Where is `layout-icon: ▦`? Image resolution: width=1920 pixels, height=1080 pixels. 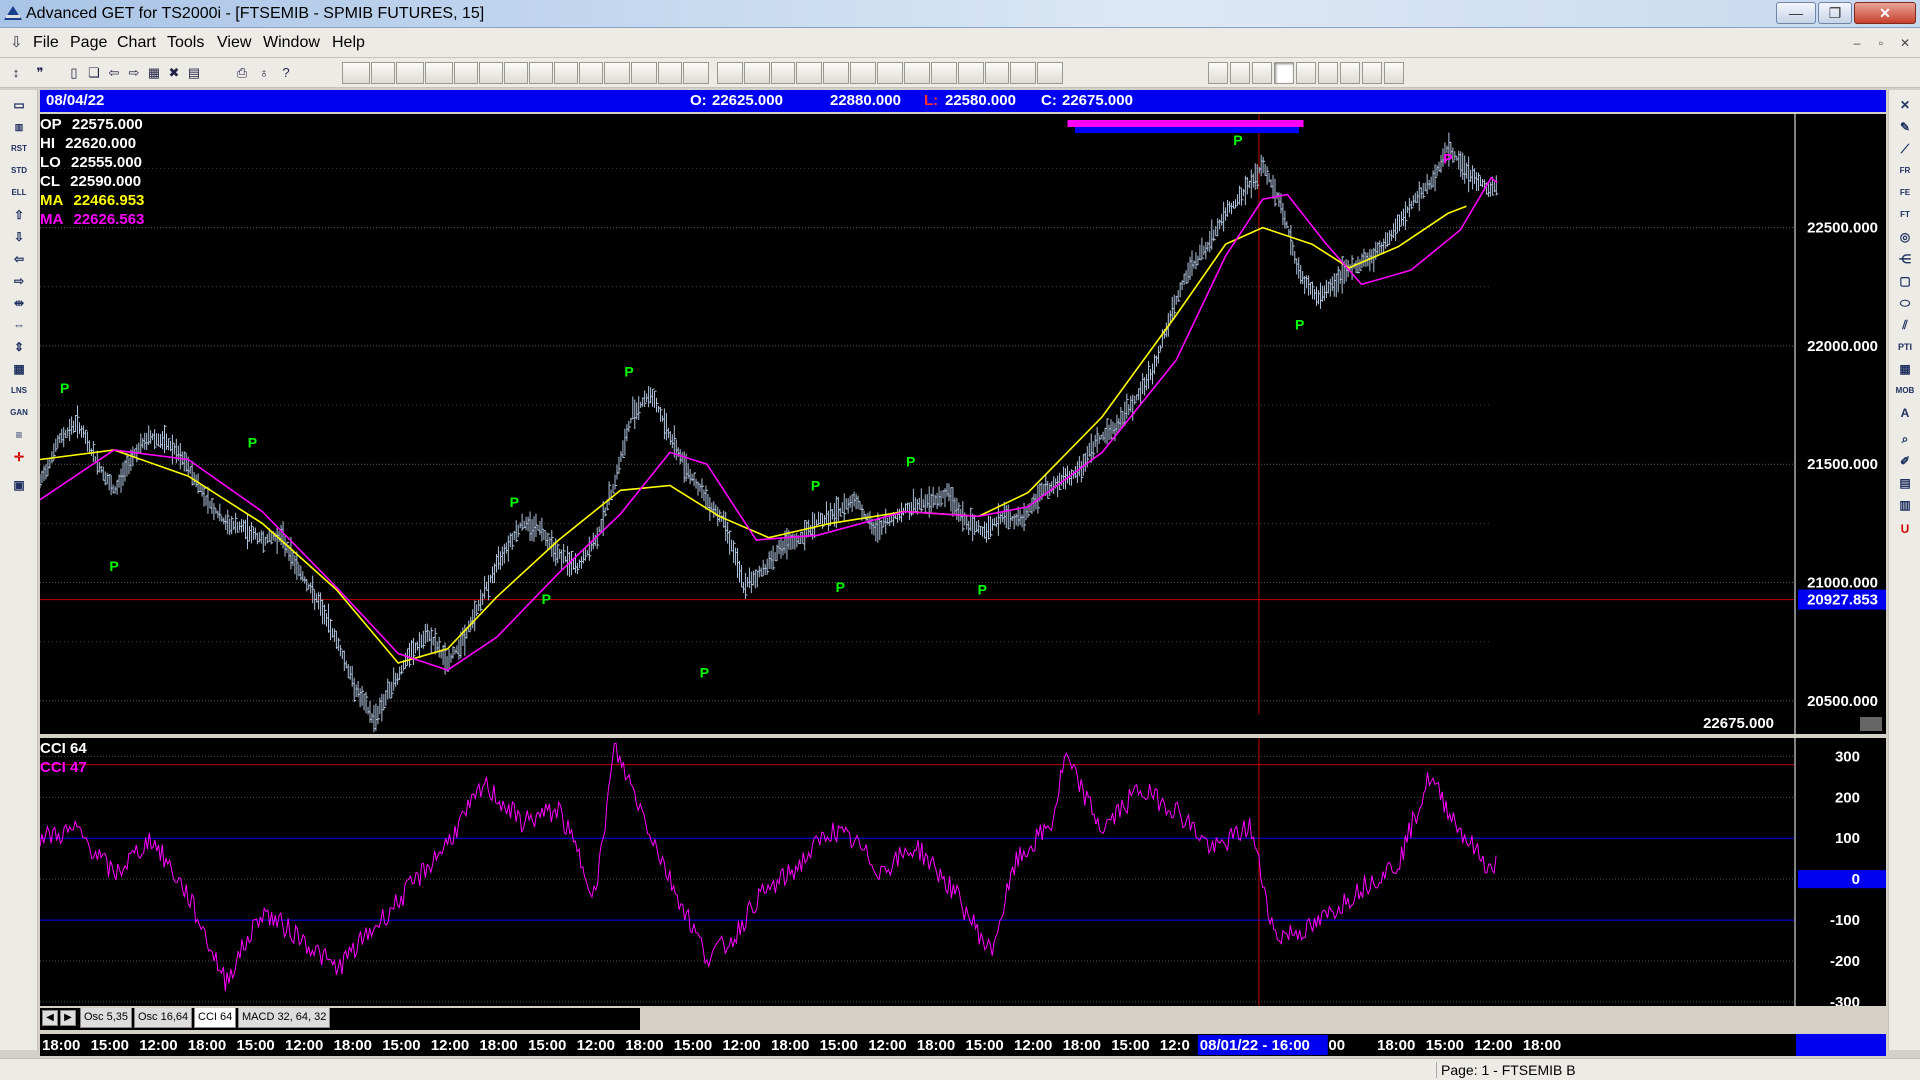 layout-icon: ▦ is located at coordinates (154, 73).